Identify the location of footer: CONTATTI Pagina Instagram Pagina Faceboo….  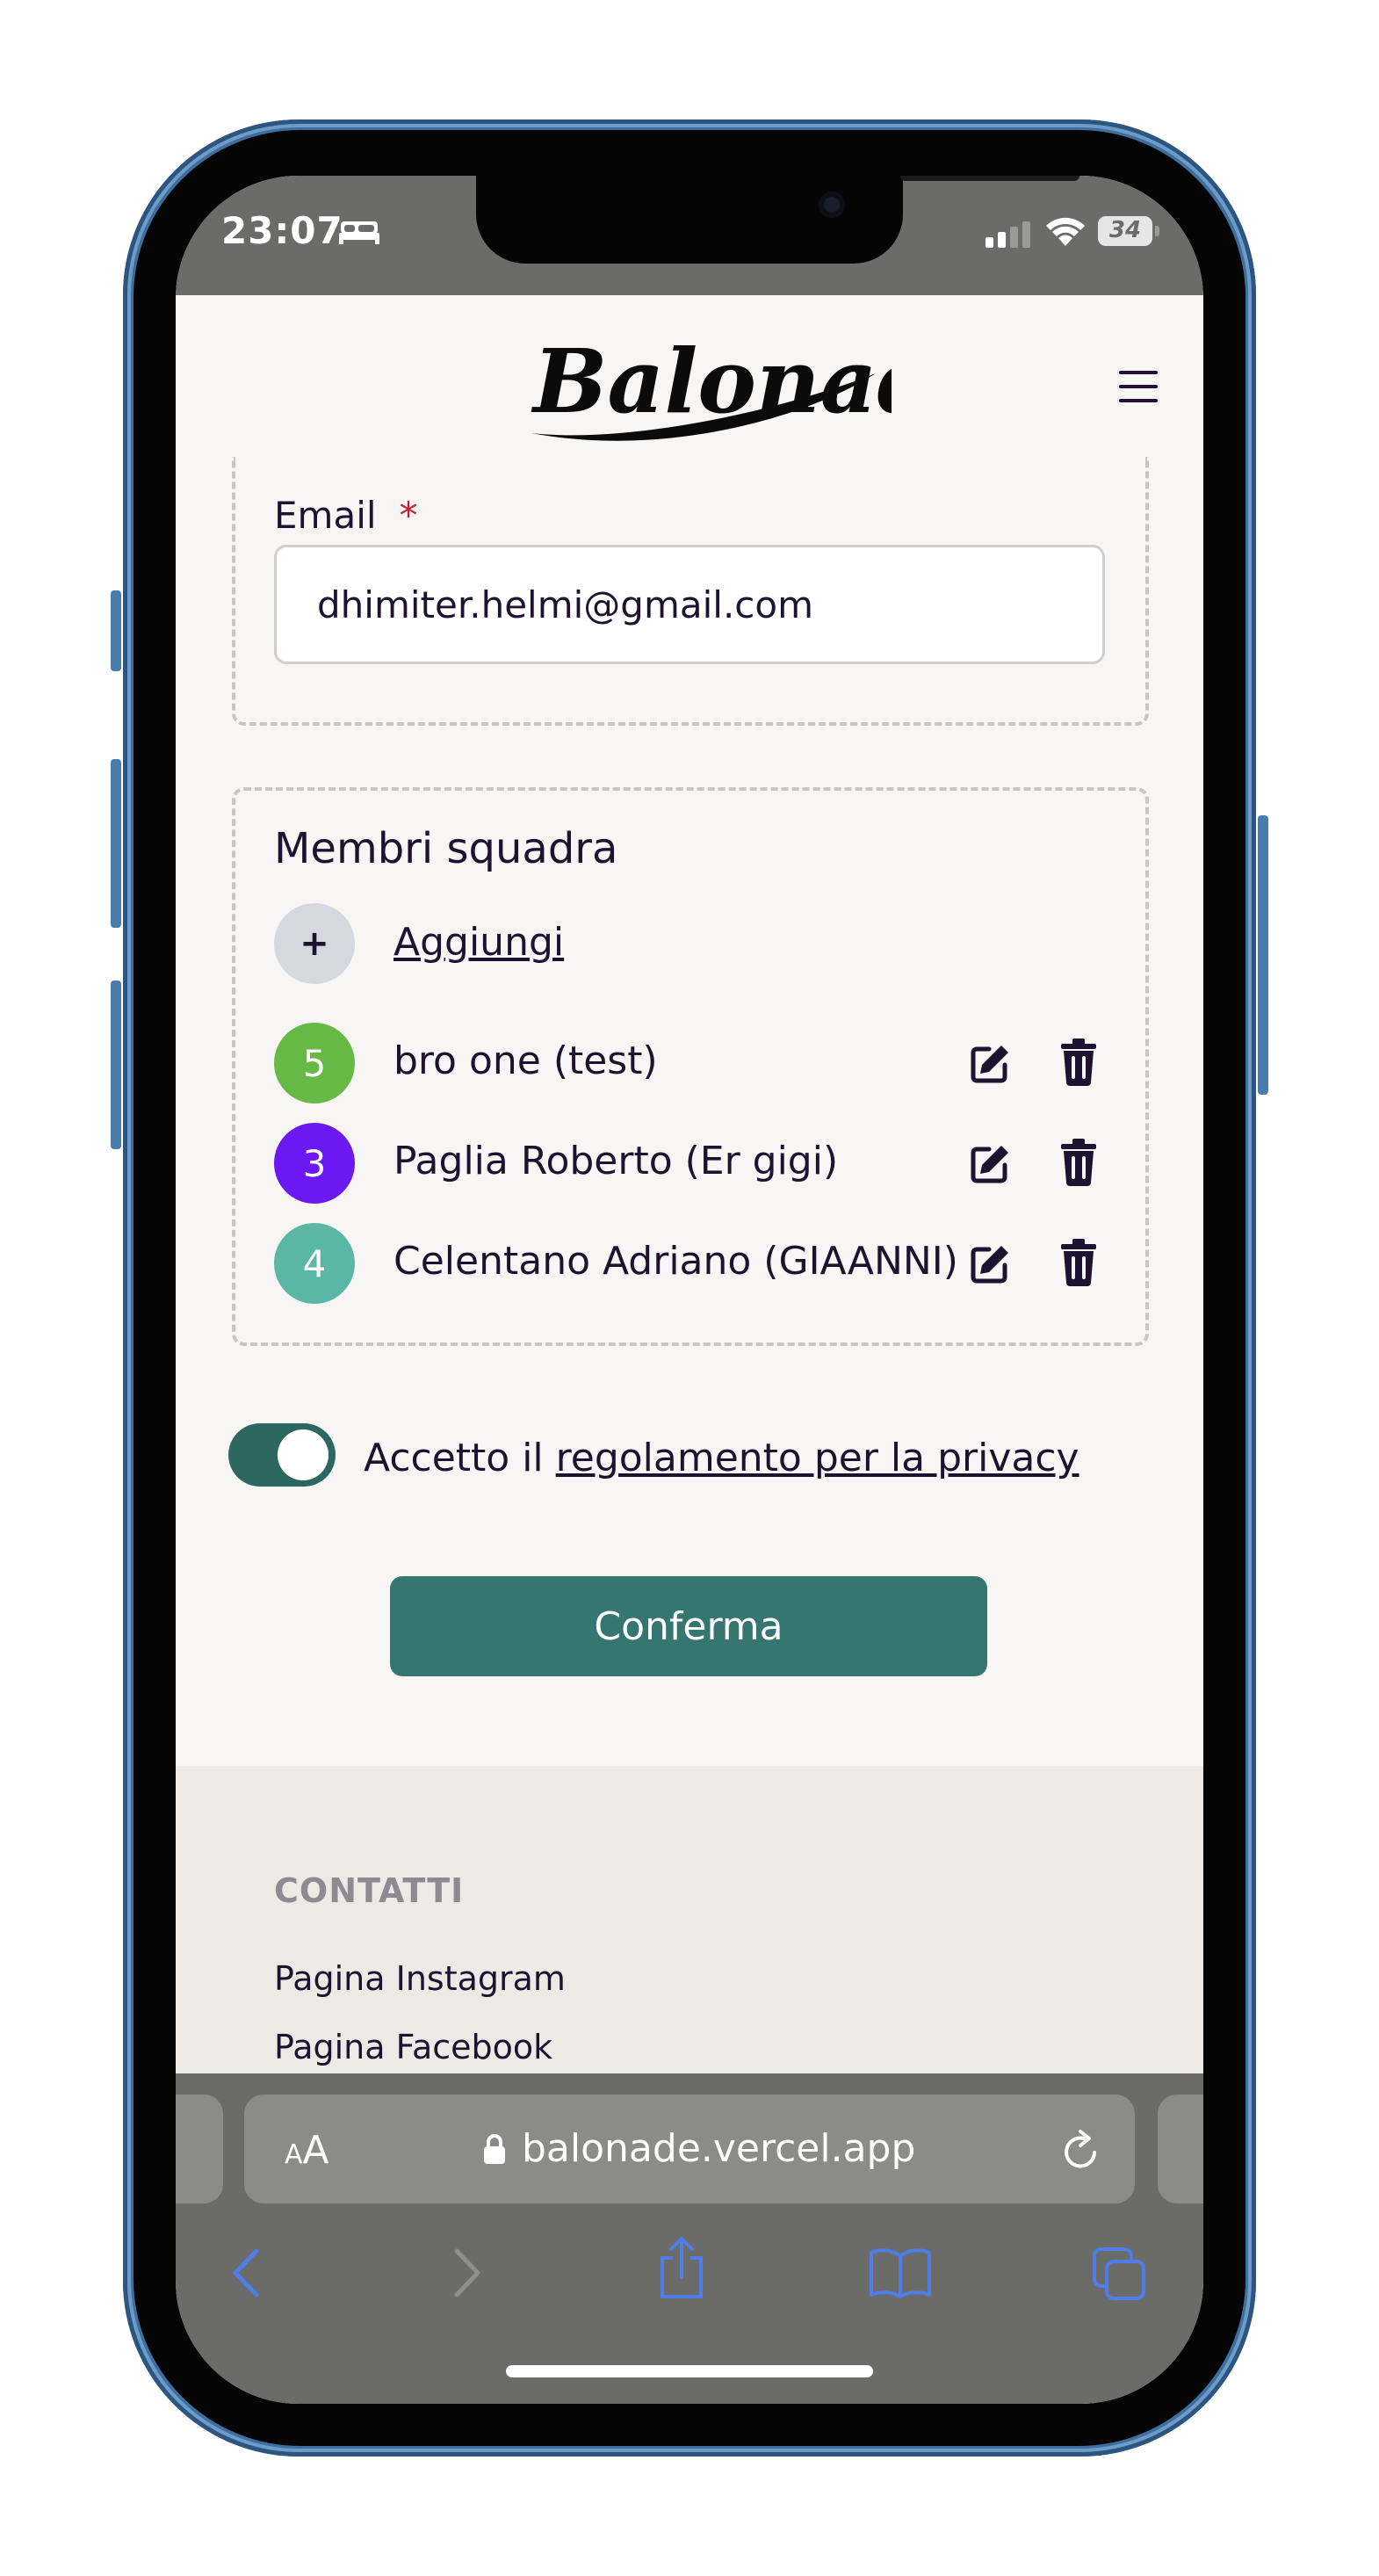
(689, 1919).